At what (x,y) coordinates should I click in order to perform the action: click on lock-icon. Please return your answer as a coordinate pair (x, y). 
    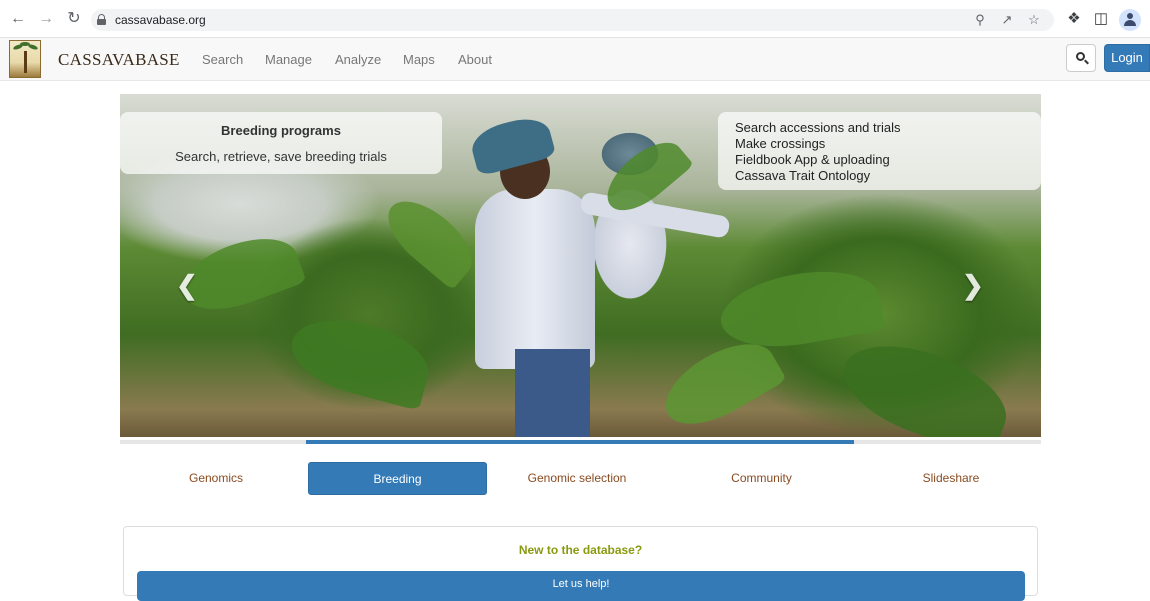
    Looking at the image, I should click on (101, 19).